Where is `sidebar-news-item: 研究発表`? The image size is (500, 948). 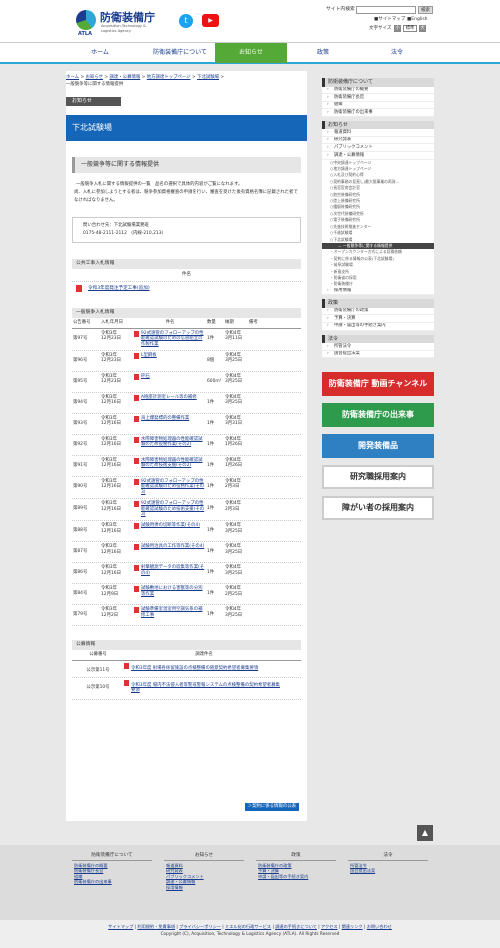 sidebar-news-item: 研究発表 is located at coordinates (378, 140).